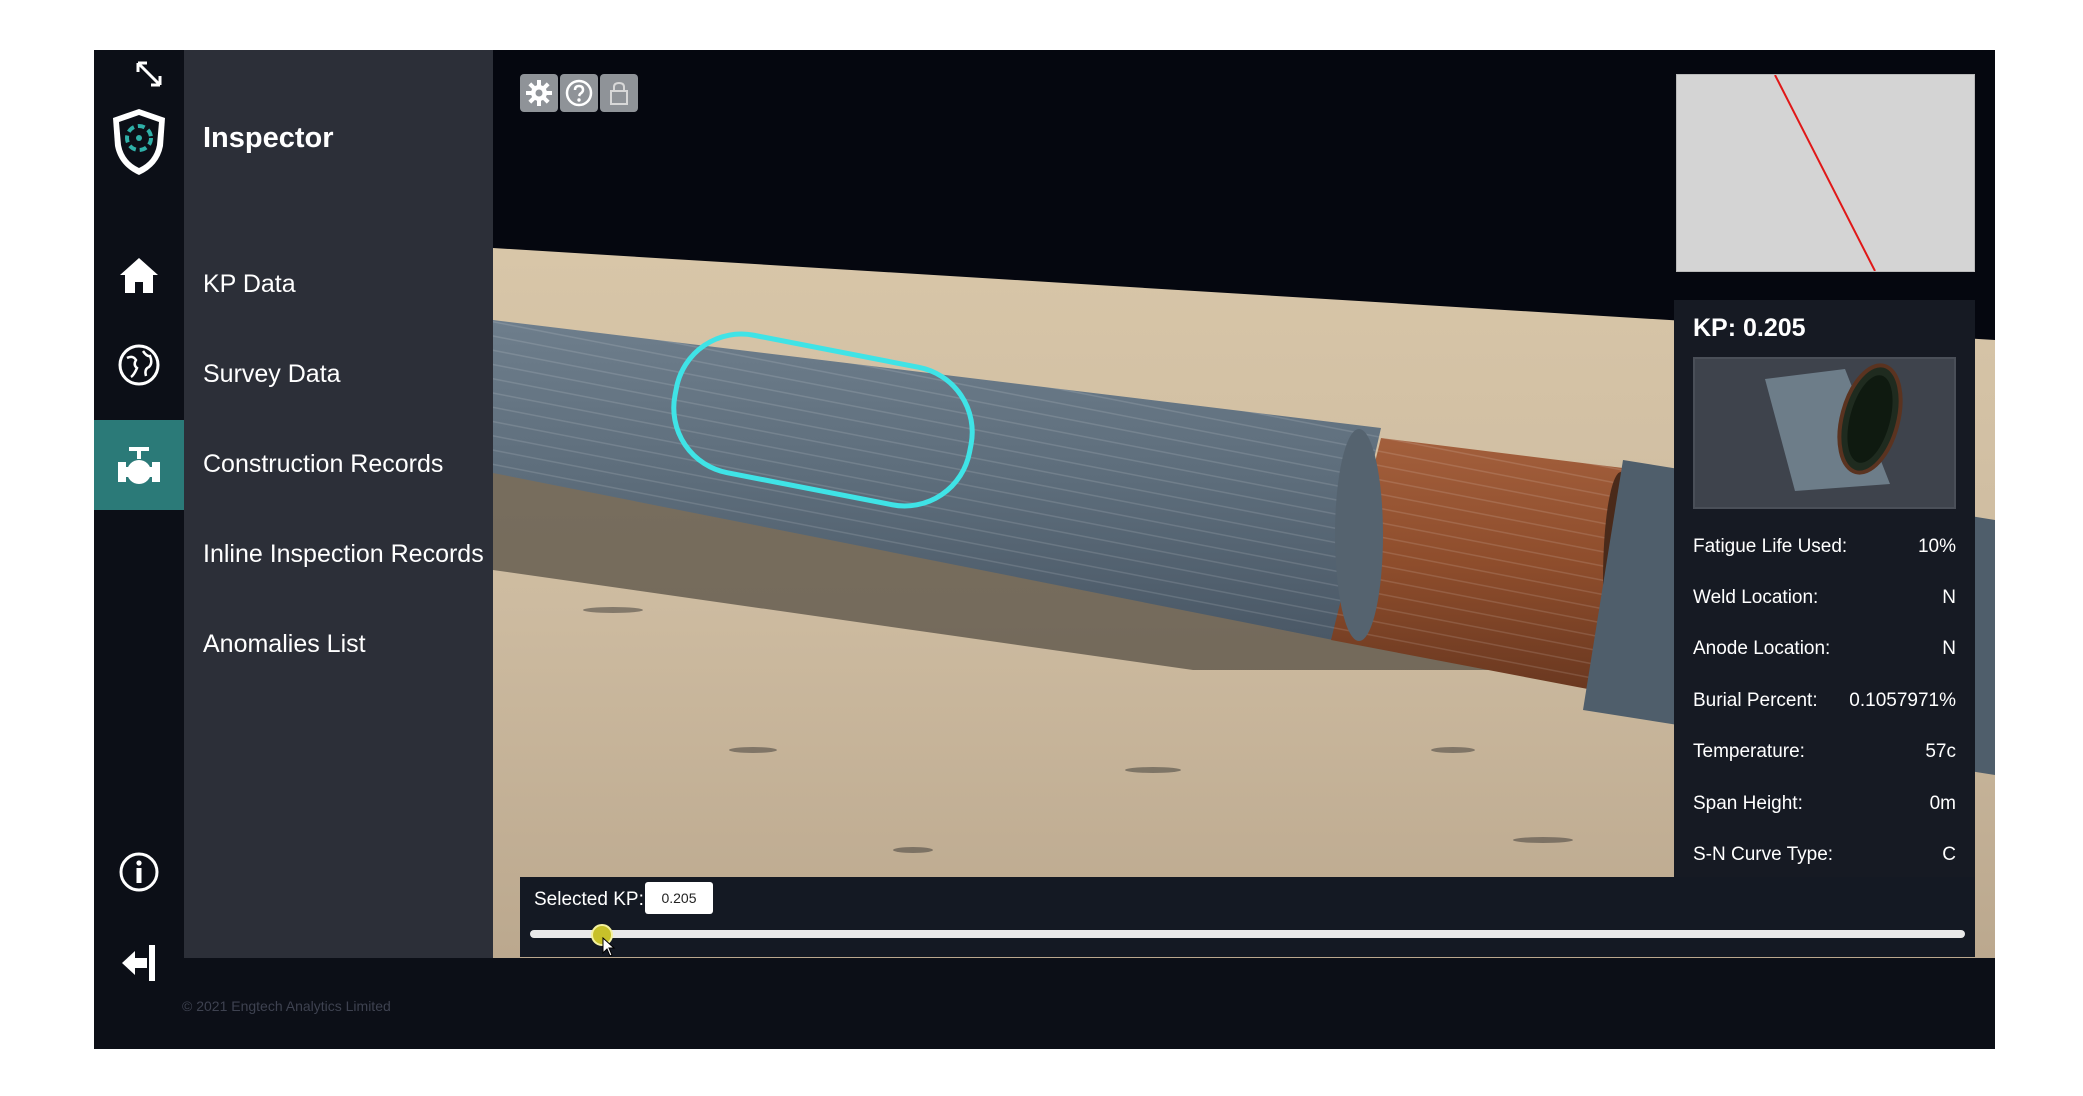 The width and height of the screenshot is (2083, 1096). What do you see at coordinates (679, 898) in the screenshot?
I see `selected-kp-input` at bounding box center [679, 898].